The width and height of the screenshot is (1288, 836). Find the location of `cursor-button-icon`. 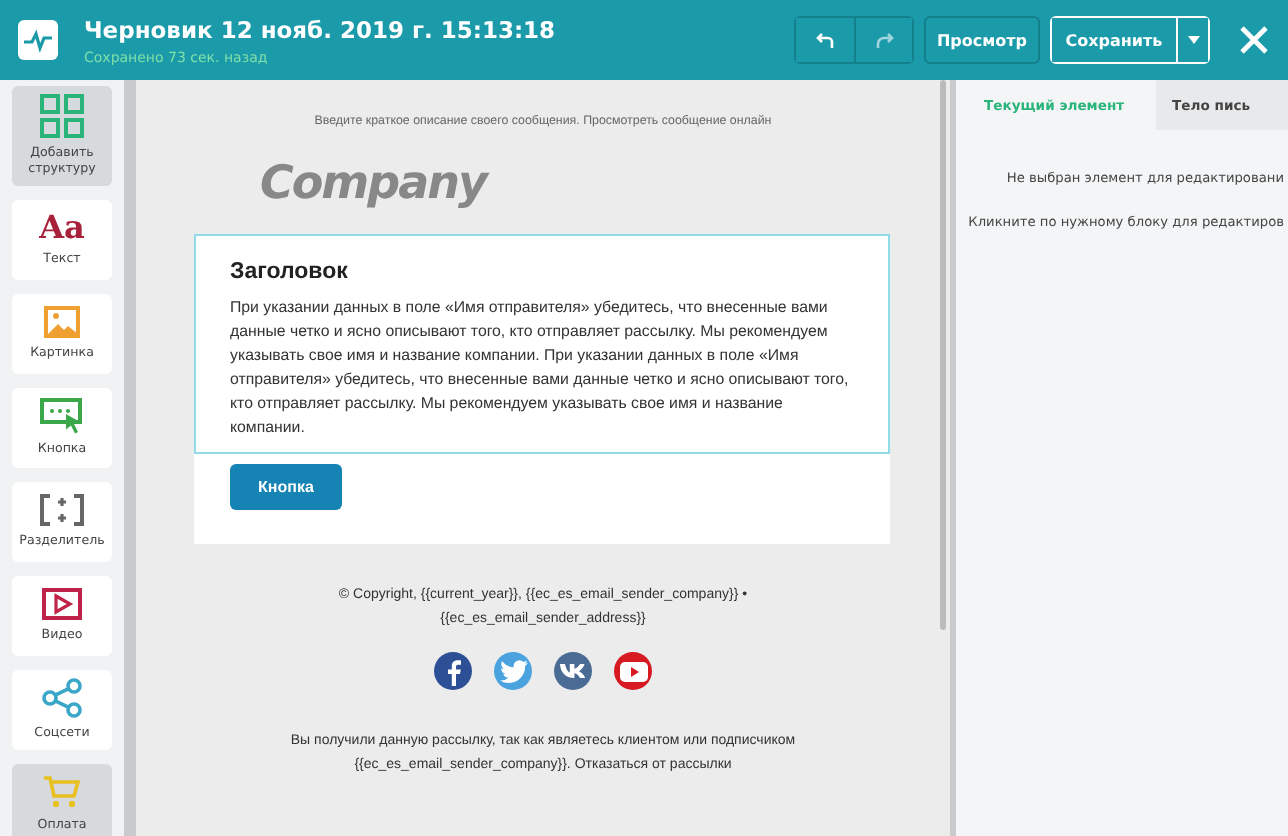

cursor-button-icon is located at coordinates (62, 416).